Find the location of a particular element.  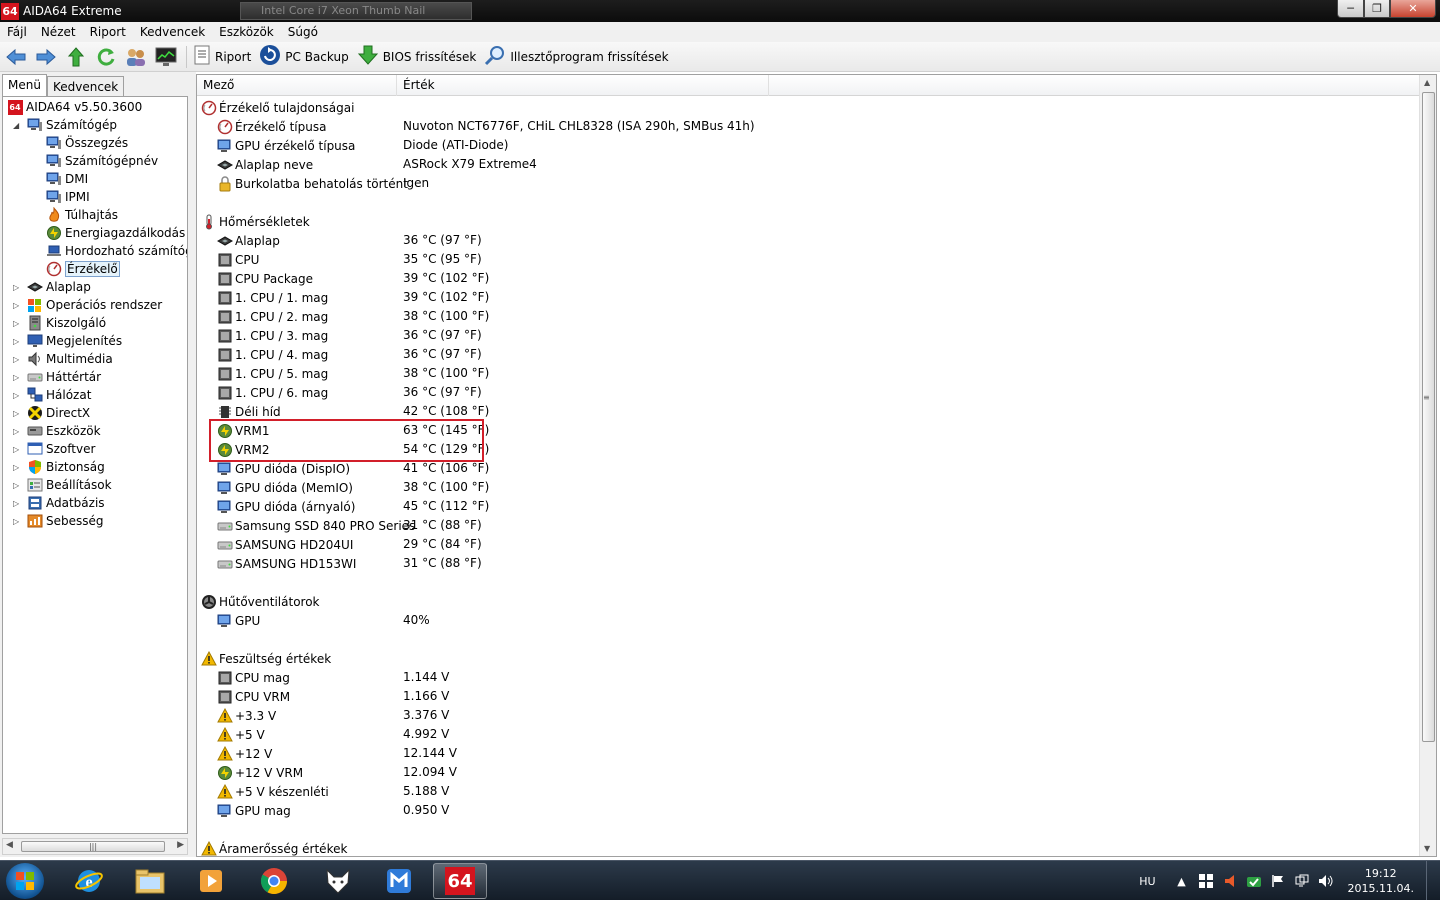

media-tray-icon is located at coordinates (1230, 881).